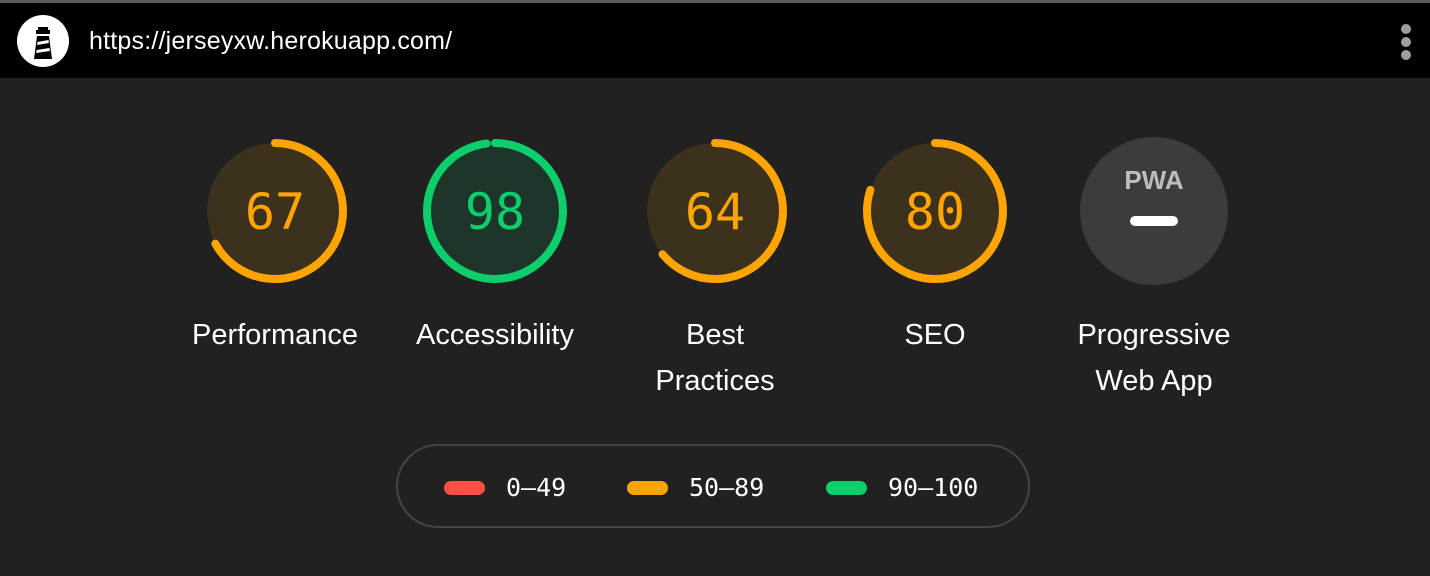 The width and height of the screenshot is (1430, 576). I want to click on gauge-accessibility: 98 Accessibility, so click(495, 272).